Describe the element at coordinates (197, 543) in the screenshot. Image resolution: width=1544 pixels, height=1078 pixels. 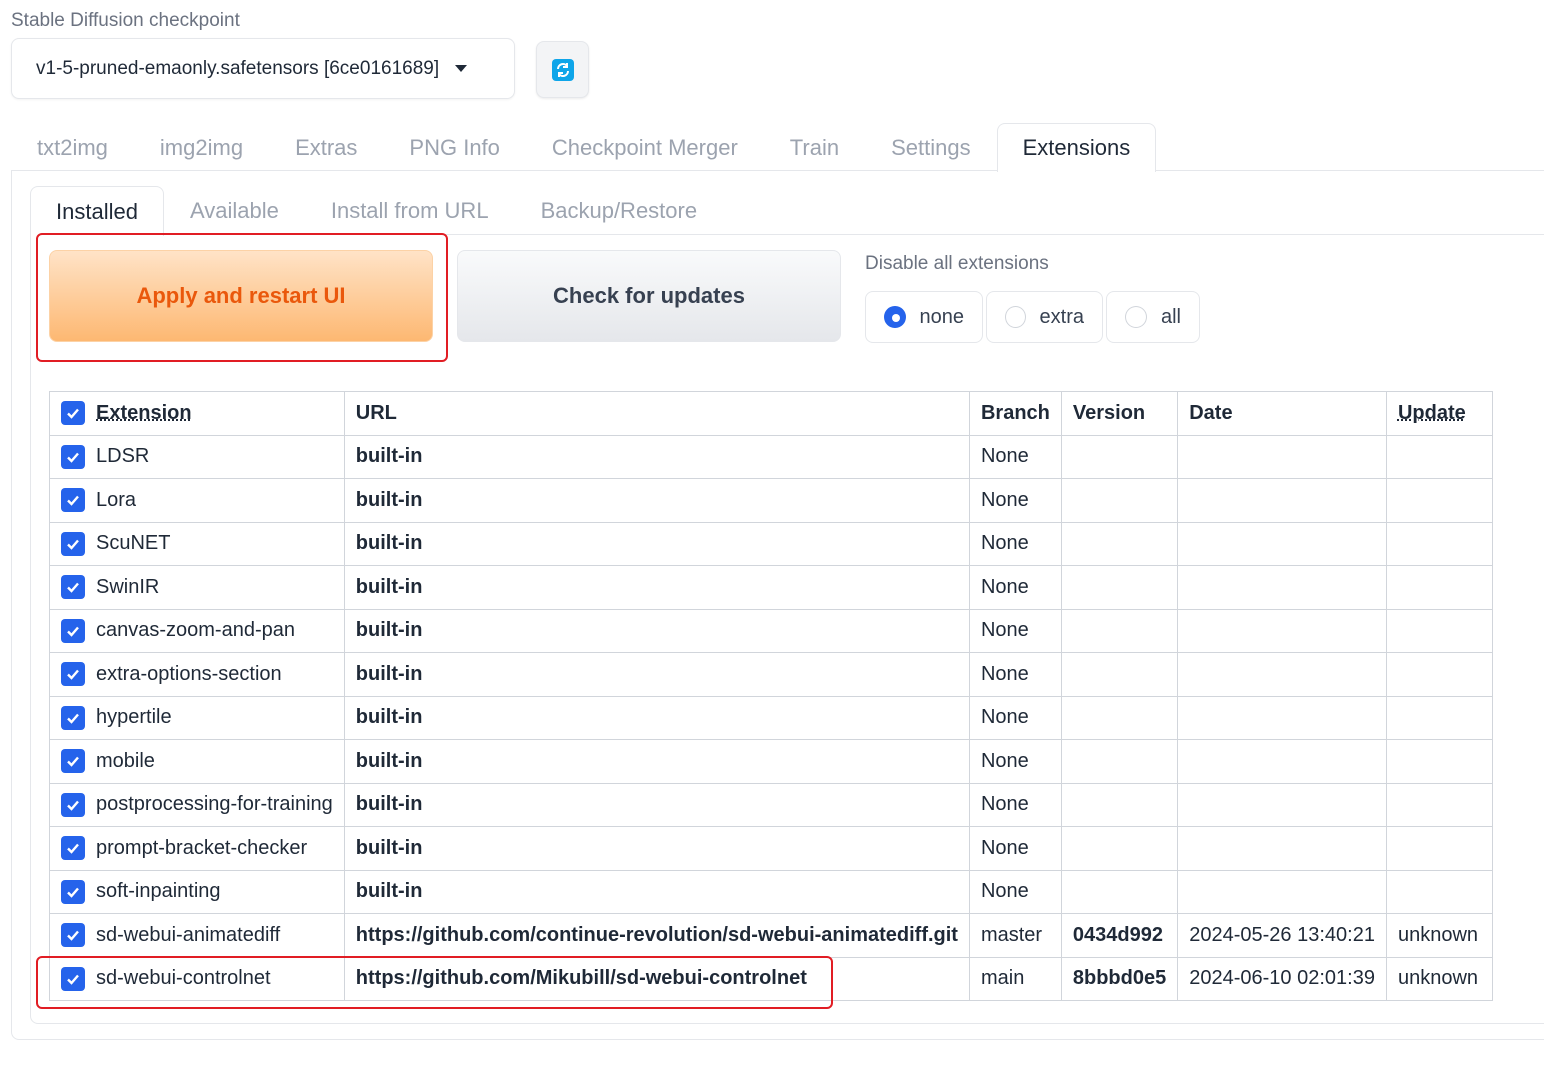
I see `extension-cell: ScuNET` at that location.